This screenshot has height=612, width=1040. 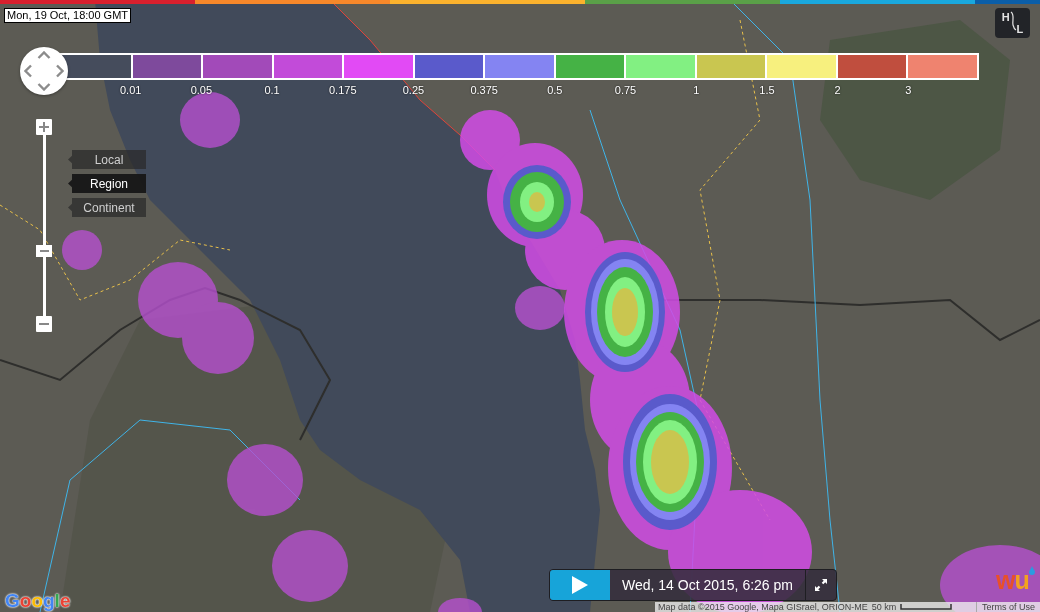 I want to click on zoom-out-button, so click(x=44, y=324).